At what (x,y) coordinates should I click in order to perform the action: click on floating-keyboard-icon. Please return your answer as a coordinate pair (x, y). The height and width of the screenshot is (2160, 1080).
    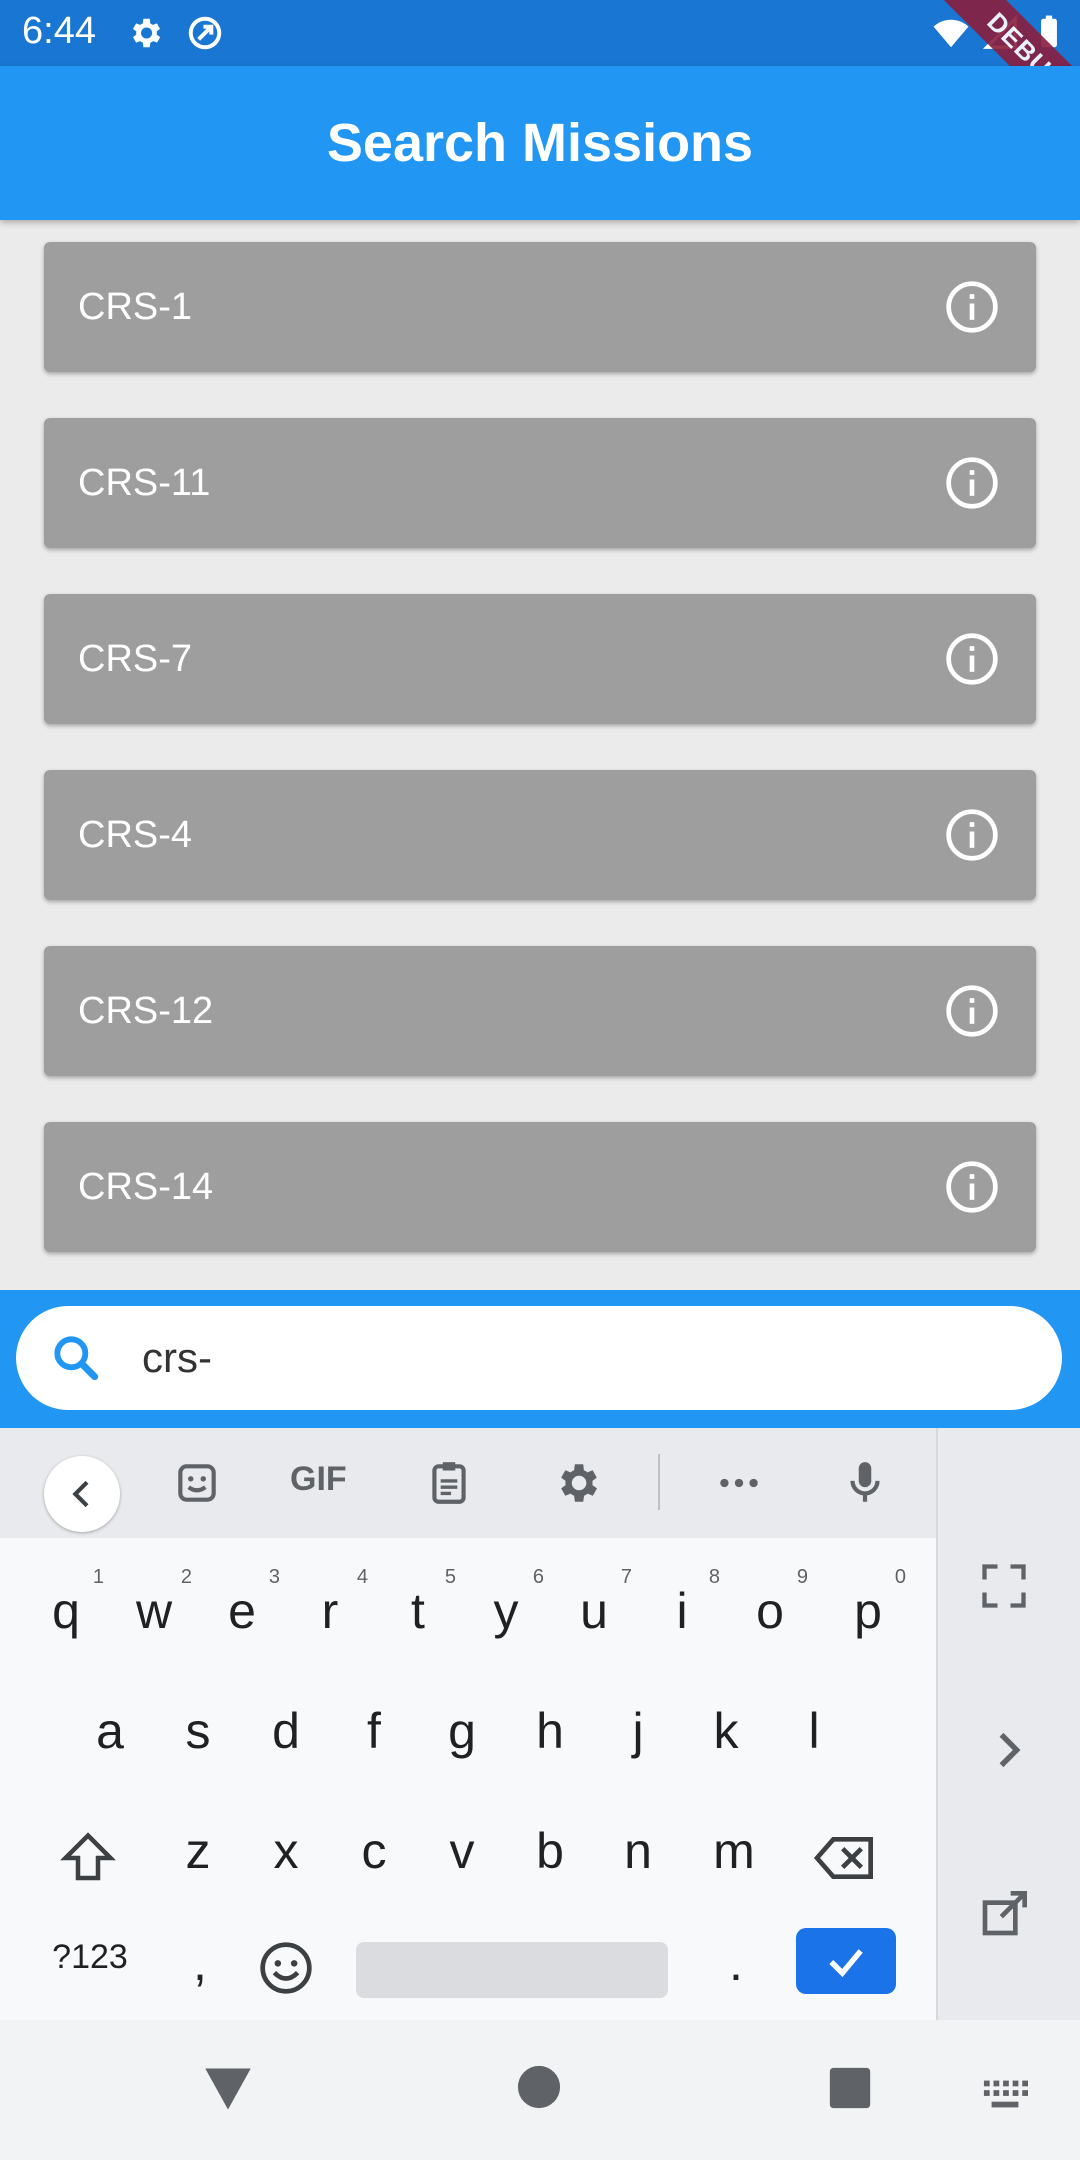
    Looking at the image, I should click on (1006, 1912).